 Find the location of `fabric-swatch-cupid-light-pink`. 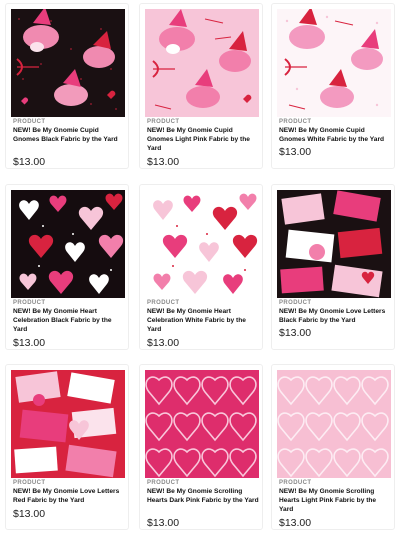

fabric-swatch-cupid-light-pink is located at coordinates (202, 63).